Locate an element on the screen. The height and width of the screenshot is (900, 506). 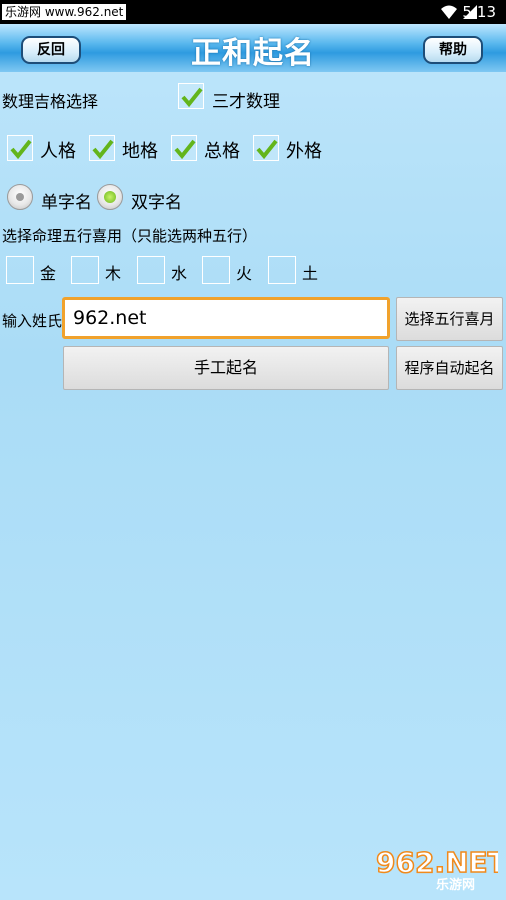
element-label-huo: 火 is located at coordinates (244, 273).